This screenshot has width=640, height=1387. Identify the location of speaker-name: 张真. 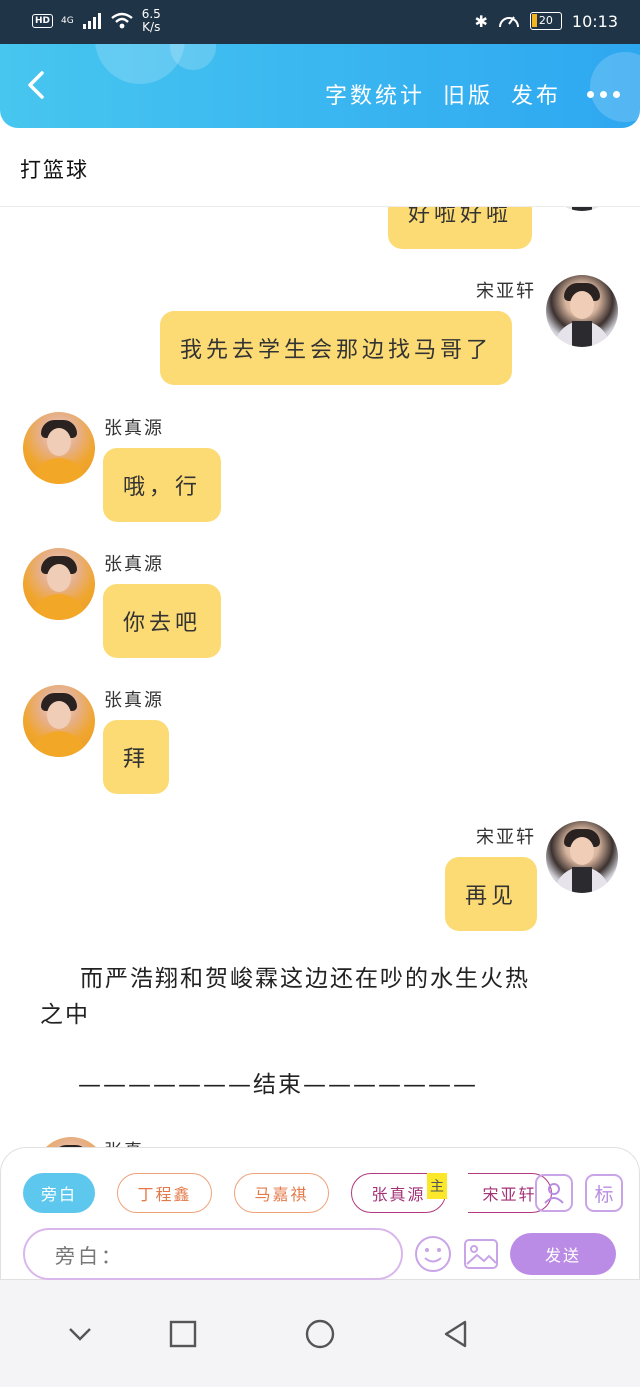
(124, 1142).